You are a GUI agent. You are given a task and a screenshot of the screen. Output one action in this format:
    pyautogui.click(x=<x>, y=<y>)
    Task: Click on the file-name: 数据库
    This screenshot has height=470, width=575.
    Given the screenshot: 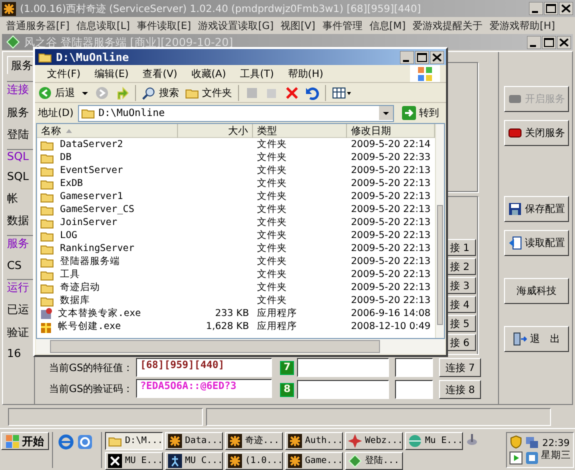 What is the action you would take?
    pyautogui.click(x=107, y=300)
    